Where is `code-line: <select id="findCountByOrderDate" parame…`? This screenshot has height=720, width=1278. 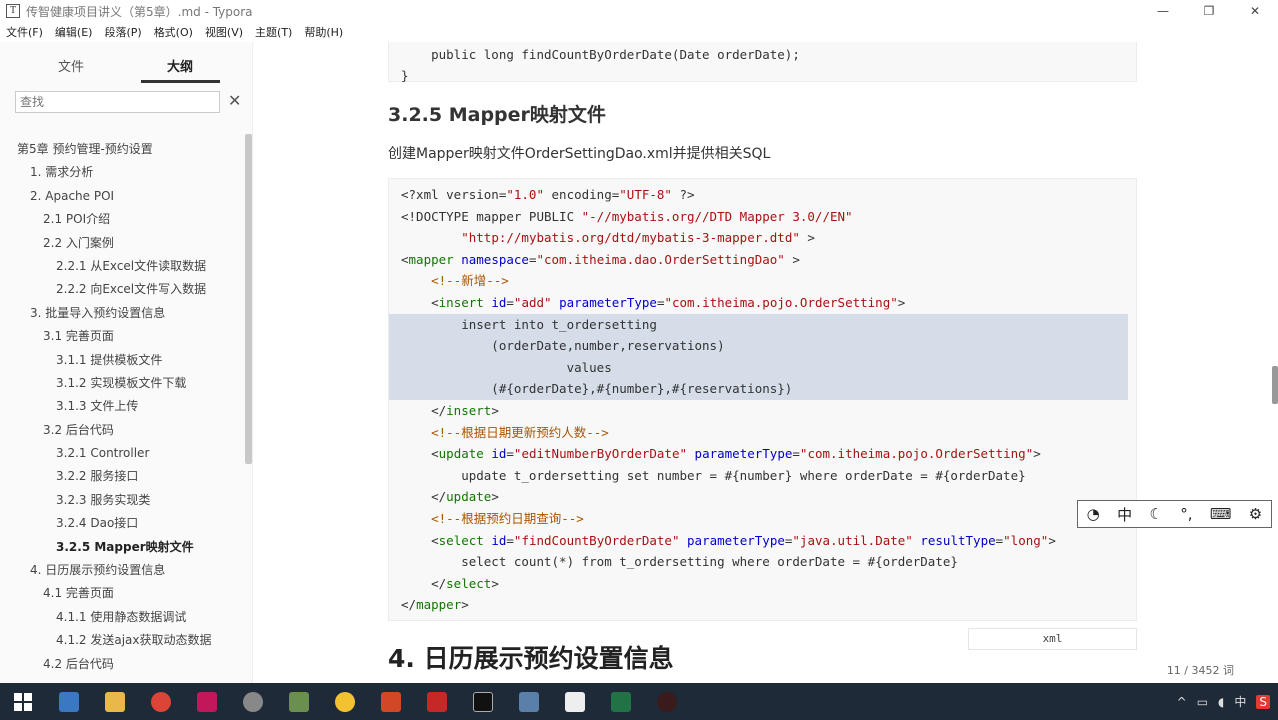
code-line: <select id="findCountByOrderDate" parame… is located at coordinates (728, 540).